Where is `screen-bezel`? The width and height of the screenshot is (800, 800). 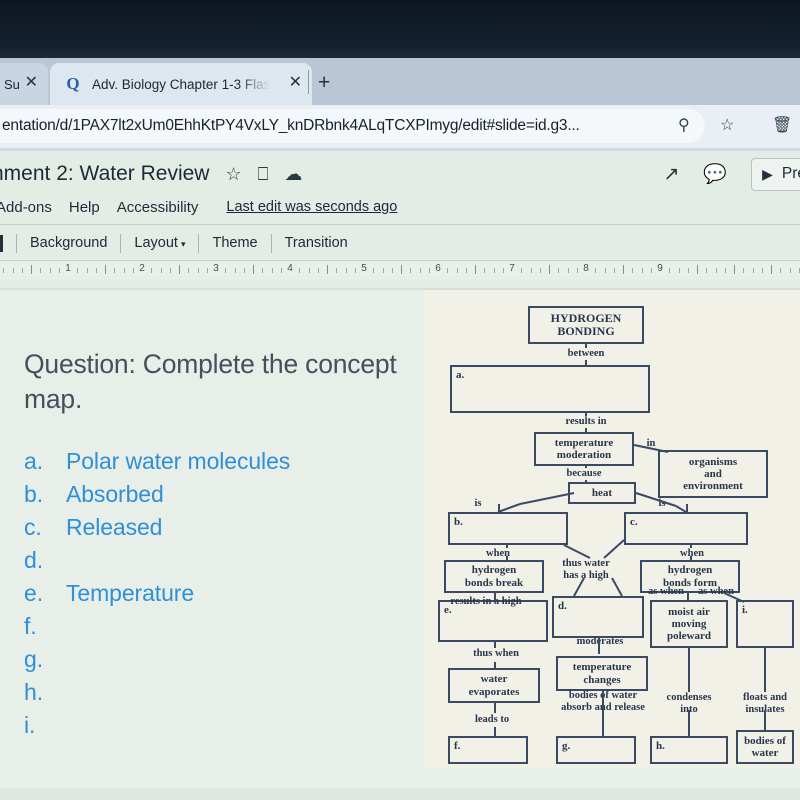 screen-bezel is located at coordinates (400, 30).